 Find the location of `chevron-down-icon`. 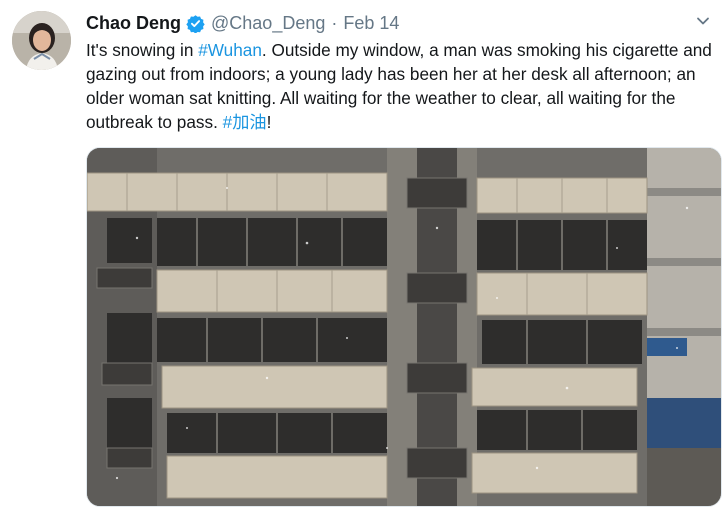

chevron-down-icon is located at coordinates (703, 21).